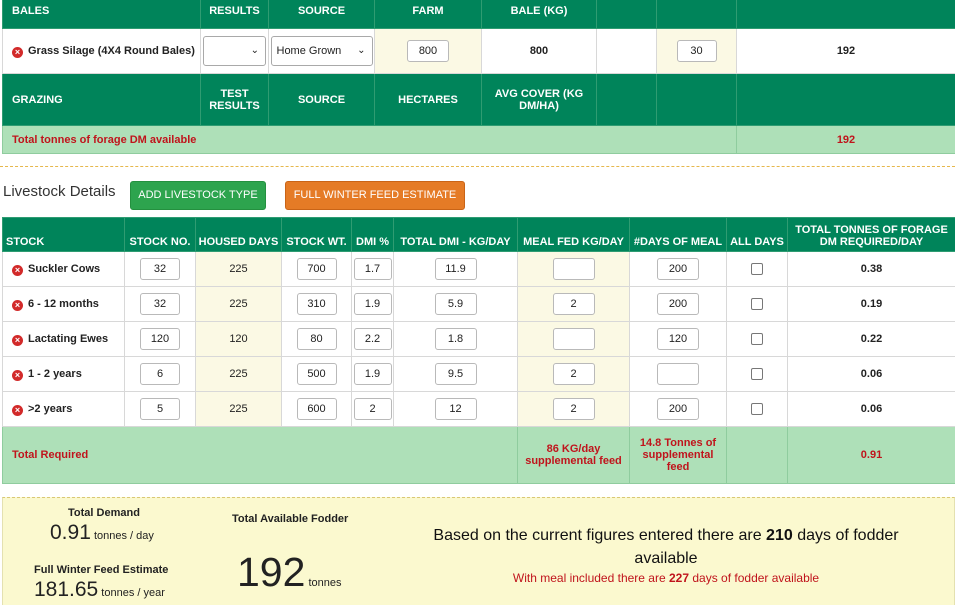 This screenshot has width=955, height=605. Describe the element at coordinates (696, 51) in the screenshot. I see `bale-count-input: 30` at that location.